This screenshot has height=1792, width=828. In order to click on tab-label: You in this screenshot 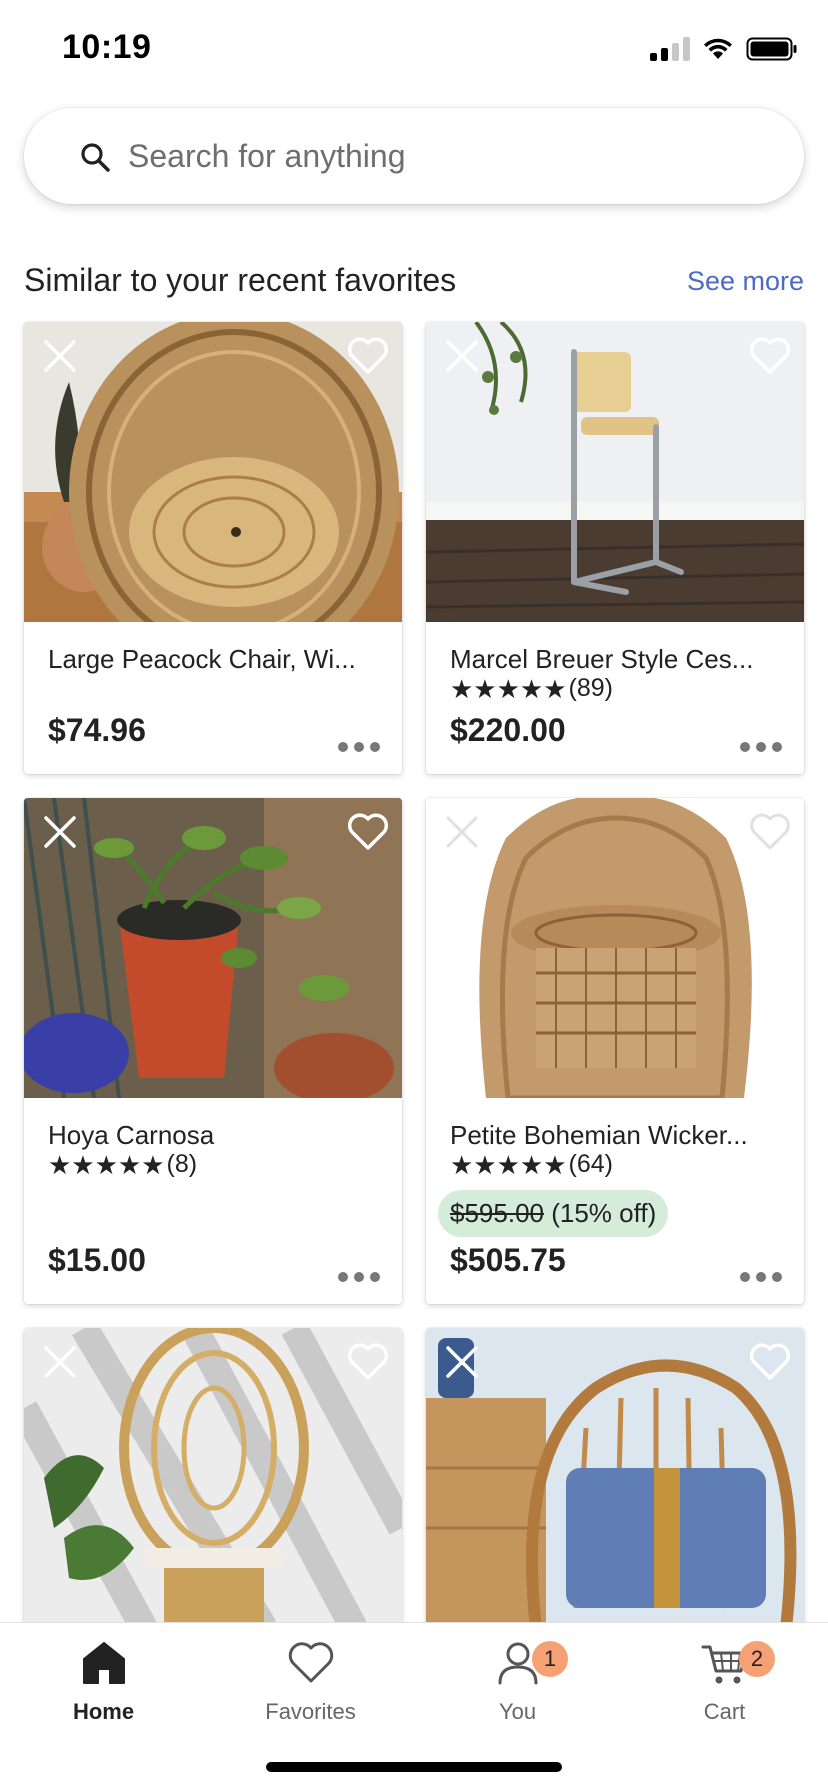, I will do `click(517, 1711)`.